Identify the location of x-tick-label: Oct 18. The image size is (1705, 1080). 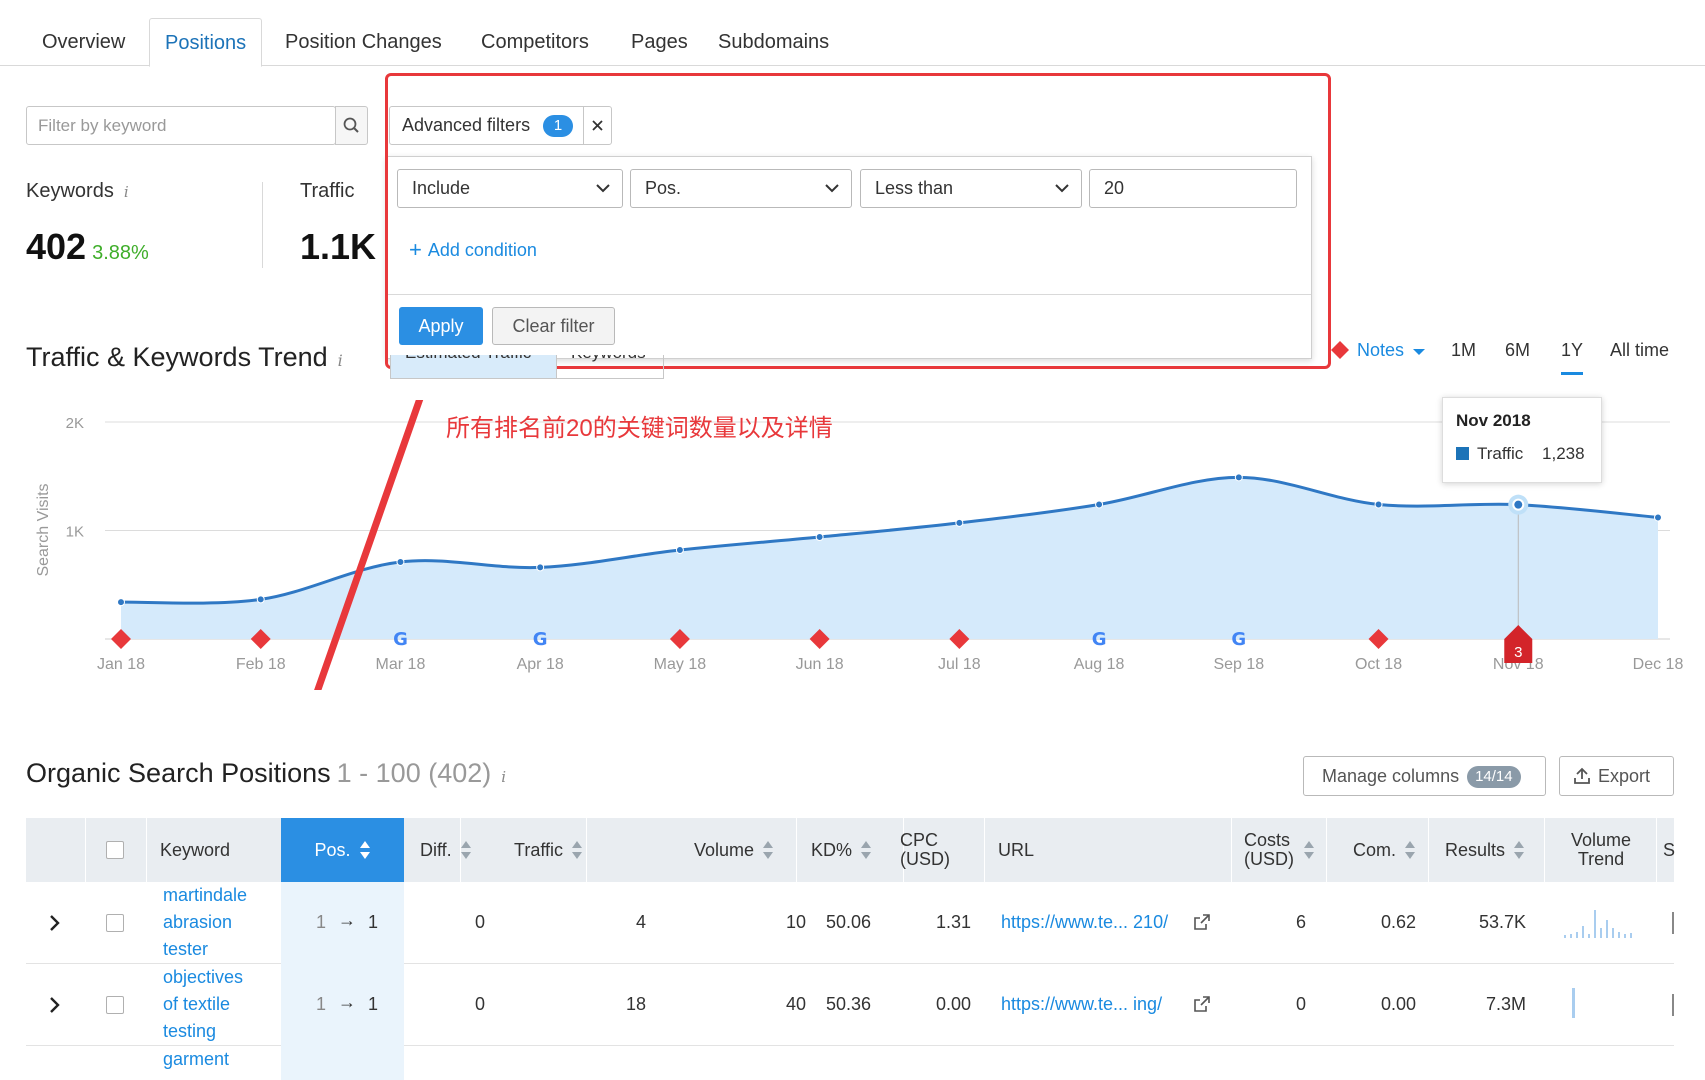
(1378, 664).